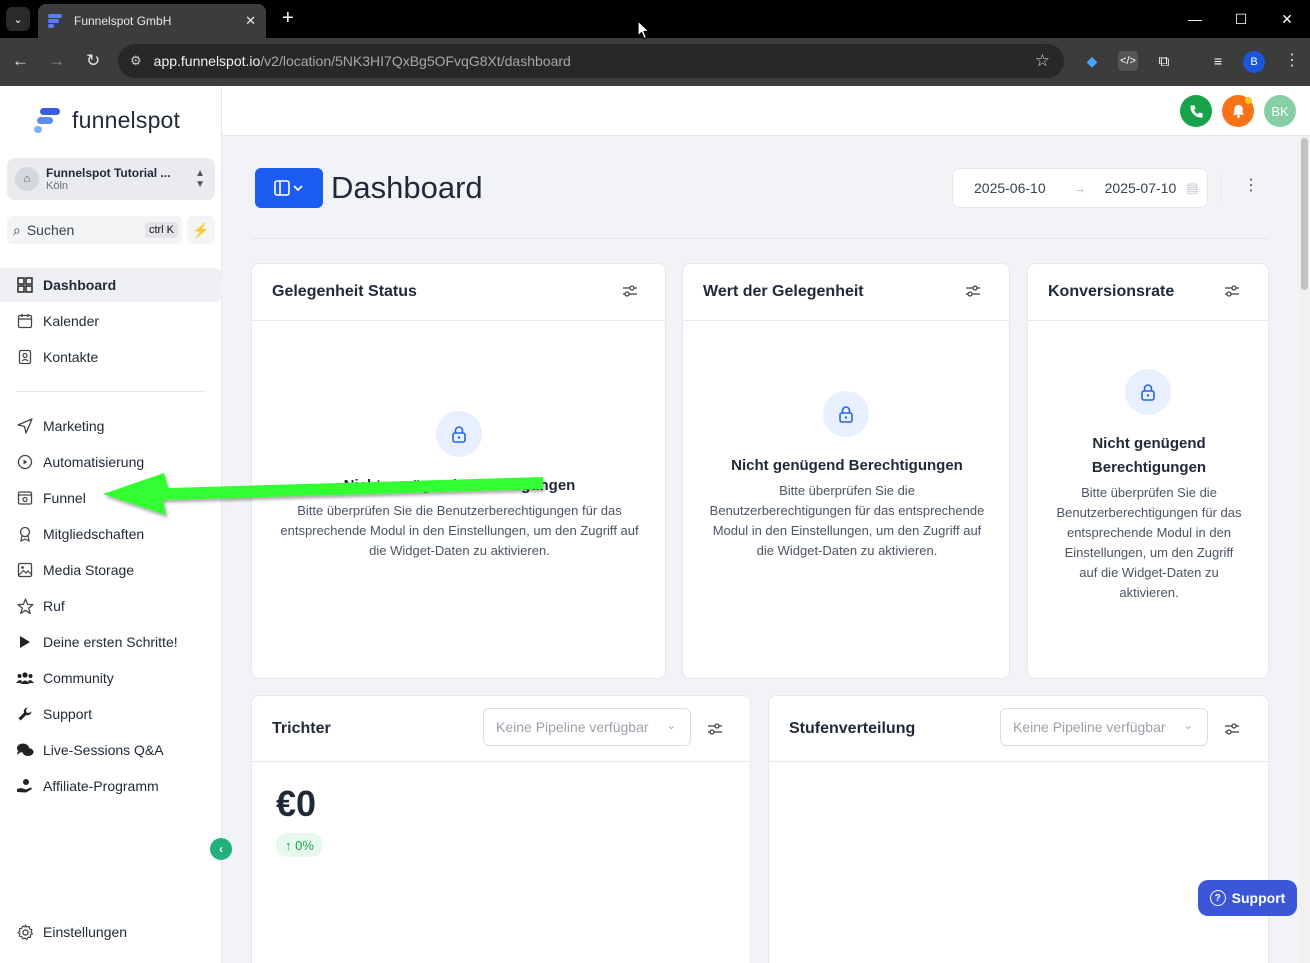 This screenshot has width=1310, height=963. Describe the element at coordinates (85, 932) in the screenshot. I see `settings-label: Einstellungen` at that location.